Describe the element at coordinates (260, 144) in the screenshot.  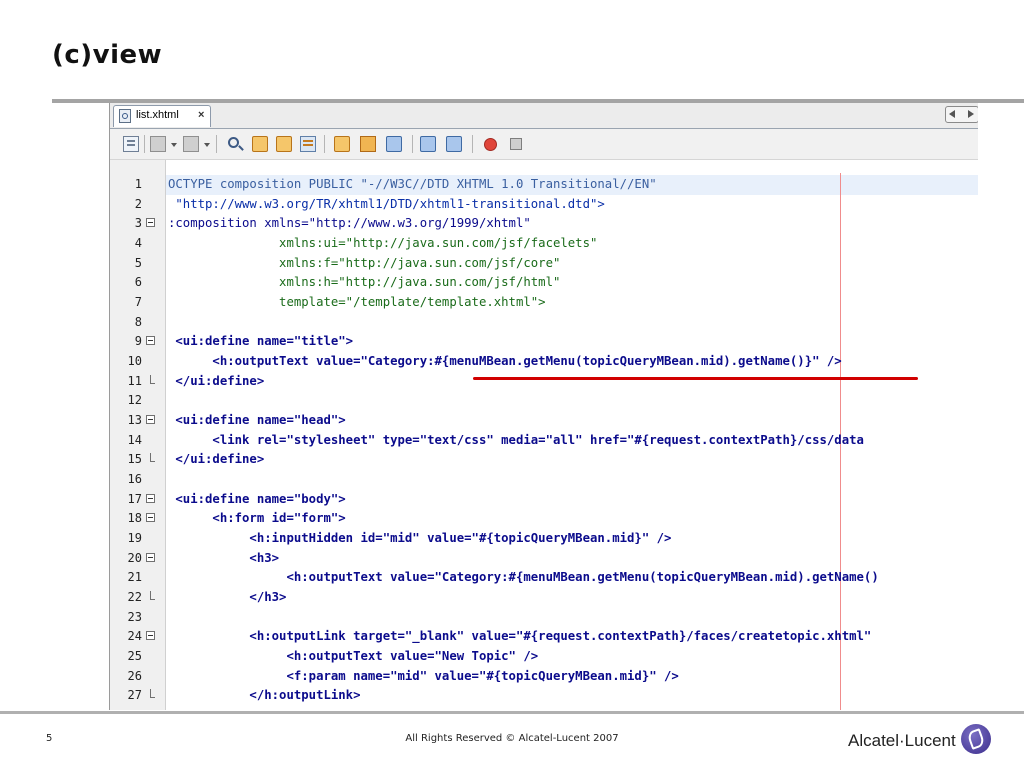
I see `find-previous-icon` at that location.